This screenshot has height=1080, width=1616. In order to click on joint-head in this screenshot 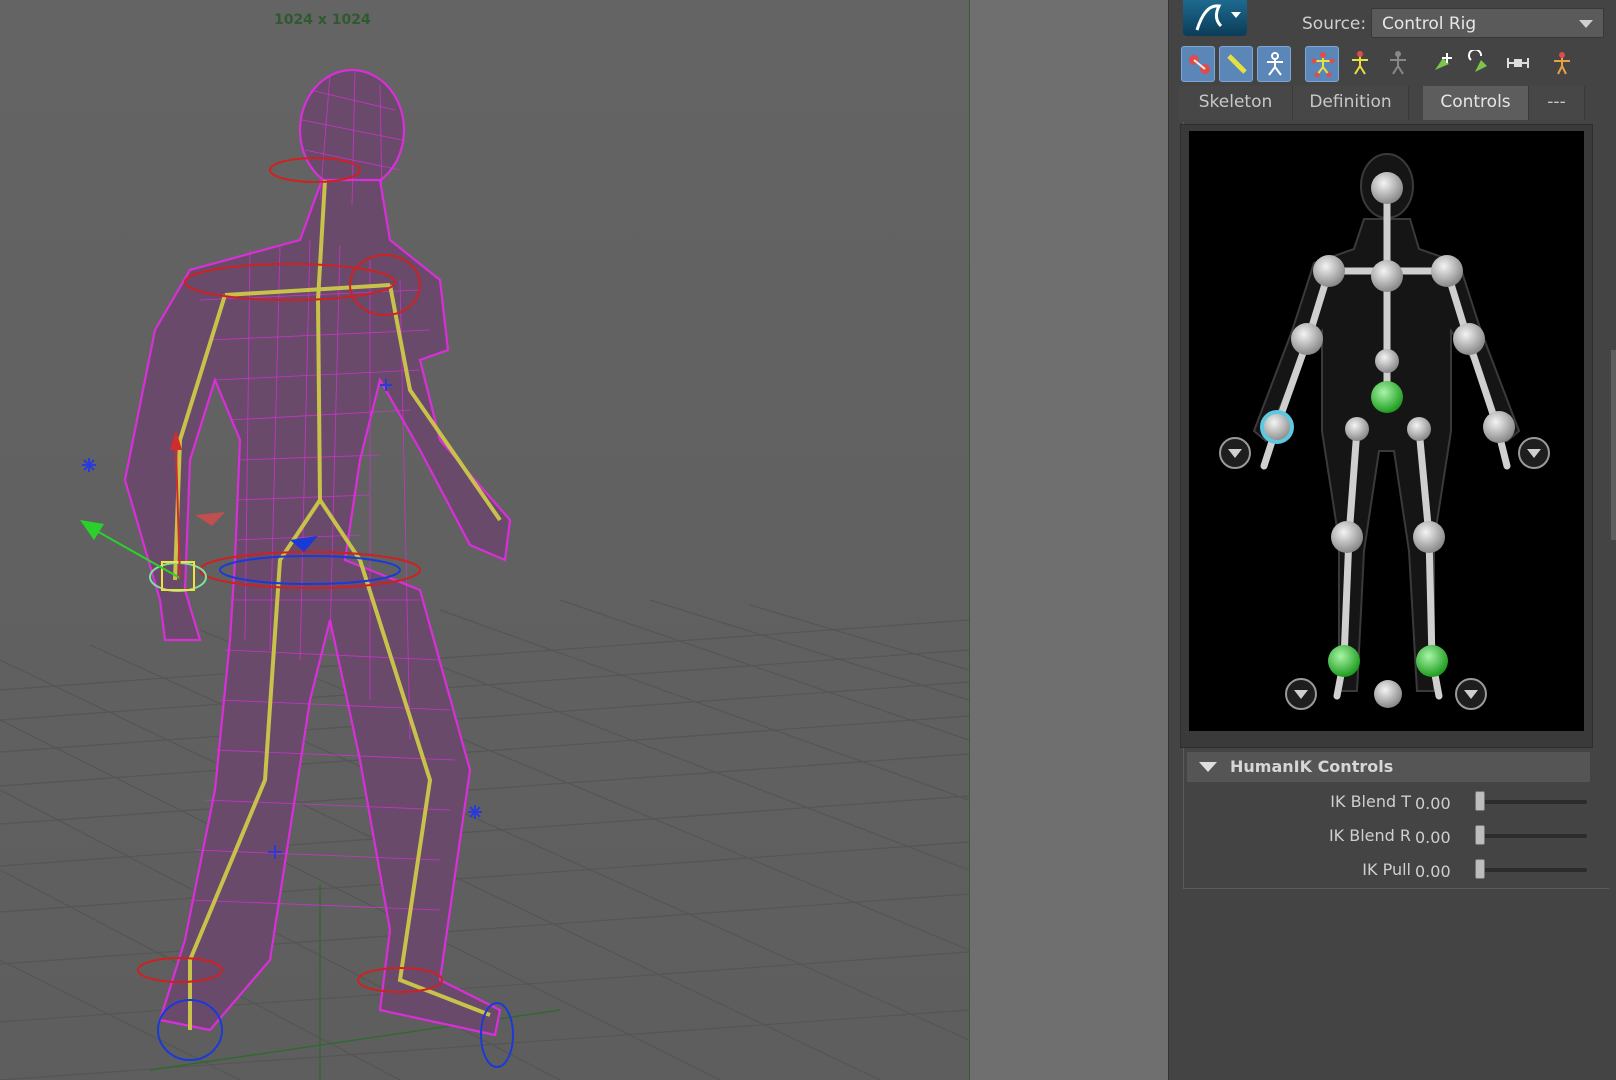, I will do `click(1387, 188)`.